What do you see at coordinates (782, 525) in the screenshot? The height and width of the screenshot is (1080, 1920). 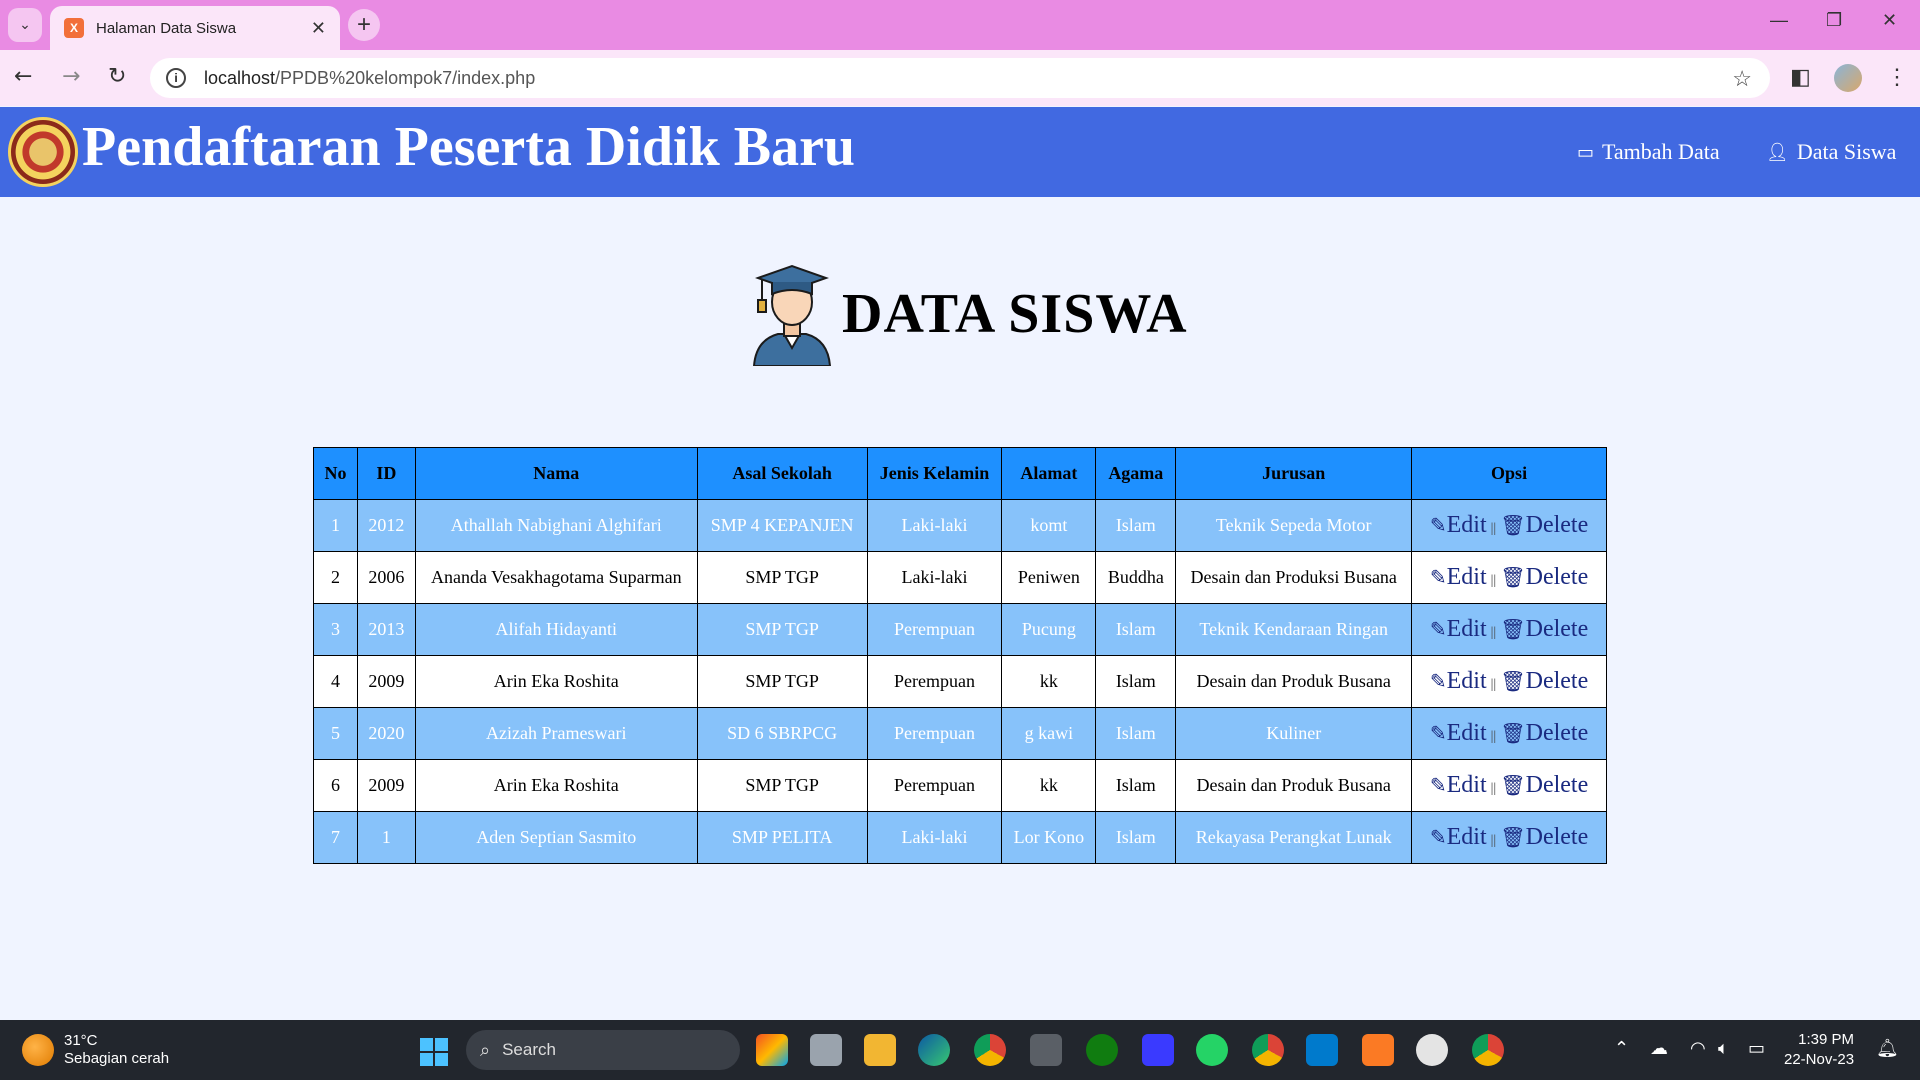 I see `cell-asal-sekolah: SMP 4 KEPANJEN` at bounding box center [782, 525].